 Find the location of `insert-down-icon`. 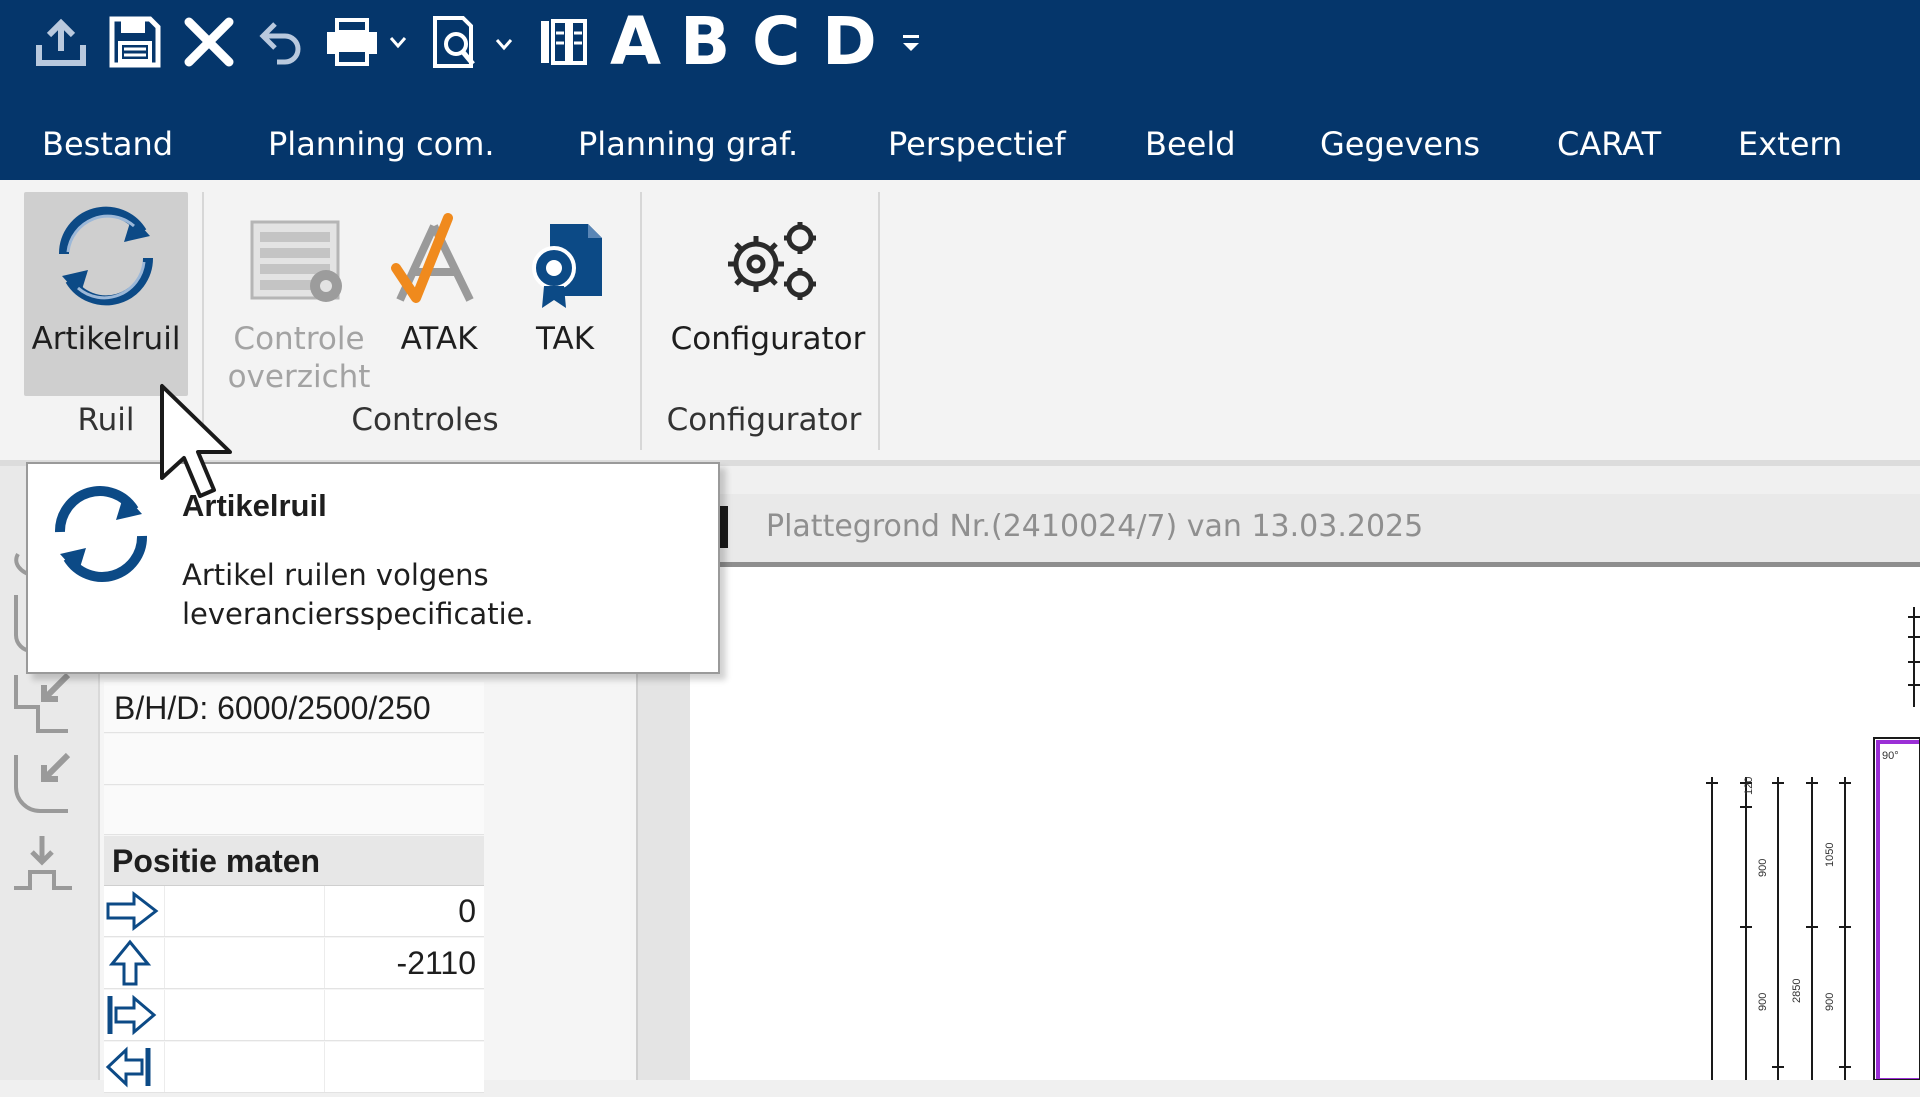

insert-down-icon is located at coordinates (48, 868).